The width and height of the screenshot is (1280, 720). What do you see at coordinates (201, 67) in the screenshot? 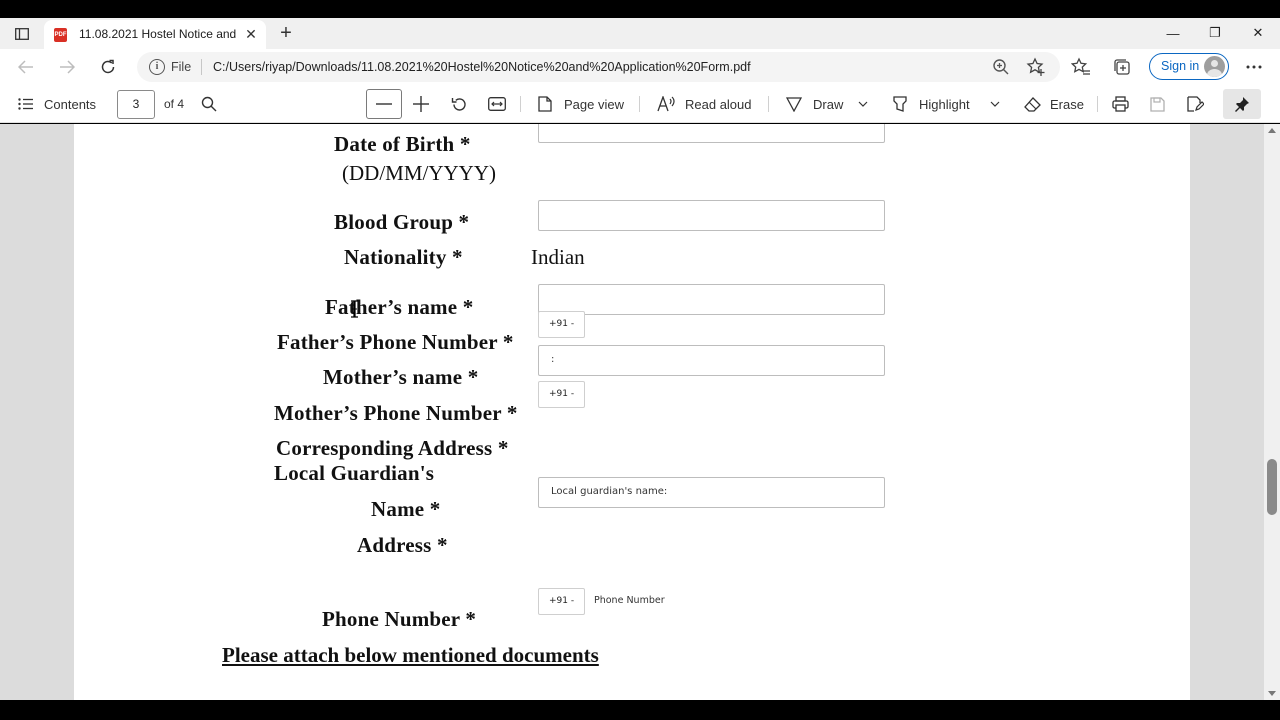
I see `url-separator` at bounding box center [201, 67].